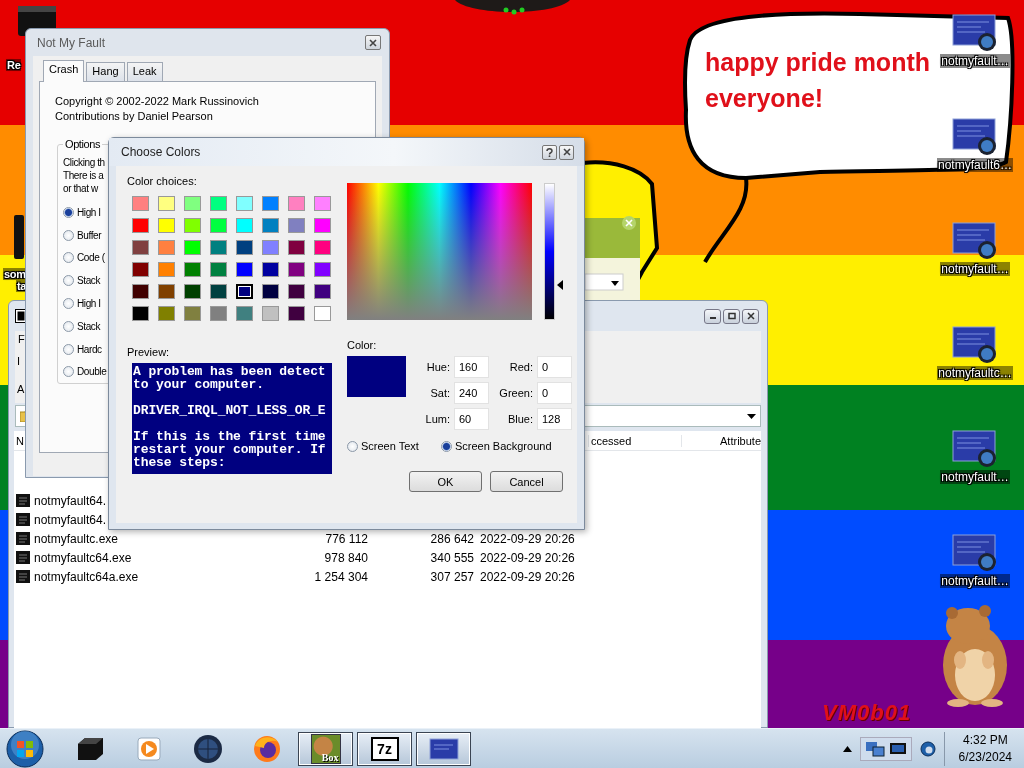 This screenshot has height=768, width=1024. What do you see at coordinates (445, 481) in the screenshot?
I see `dialog-button: OK` at bounding box center [445, 481].